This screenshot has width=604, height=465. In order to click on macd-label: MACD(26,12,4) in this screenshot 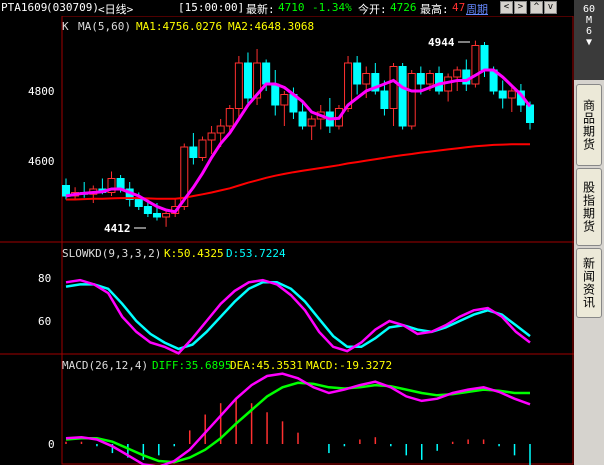, I will do `click(105, 365)`.